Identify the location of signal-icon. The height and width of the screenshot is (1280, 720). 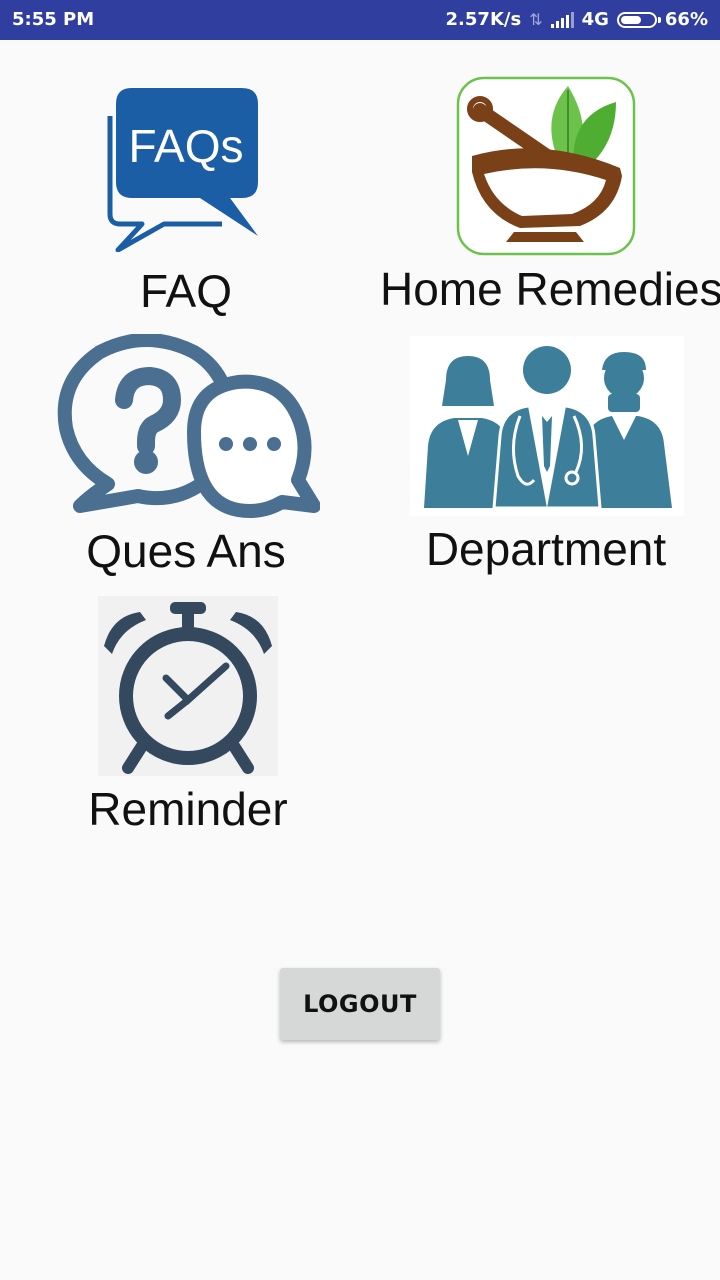
(562, 19).